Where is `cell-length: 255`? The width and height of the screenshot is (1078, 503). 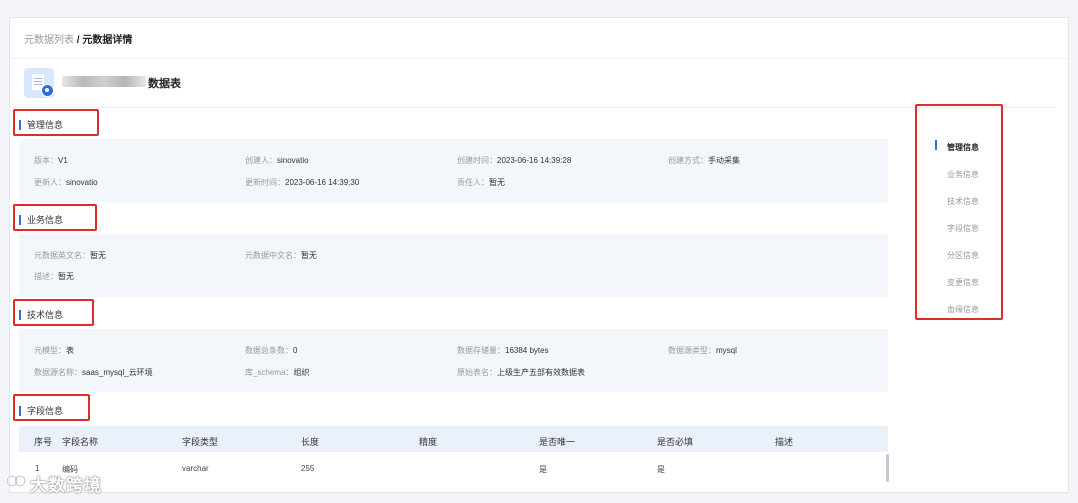
cell-length: 255 is located at coordinates (308, 468).